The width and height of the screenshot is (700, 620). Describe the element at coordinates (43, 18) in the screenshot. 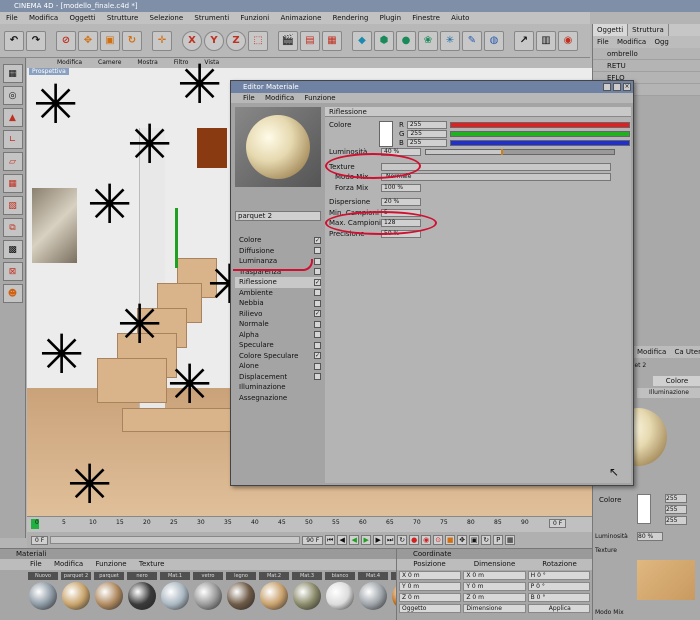

I see `menu-modifica: Modifica` at that location.